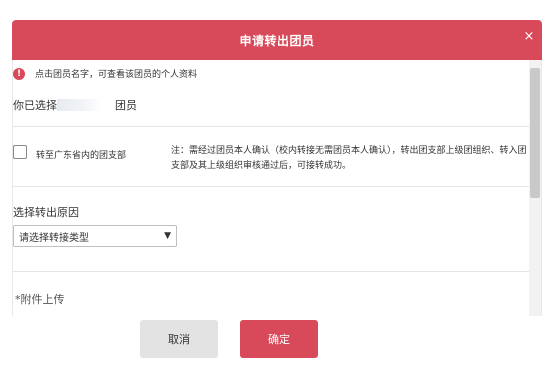 This screenshot has width=554, height=382. I want to click on close-icon: ×, so click(529, 37).